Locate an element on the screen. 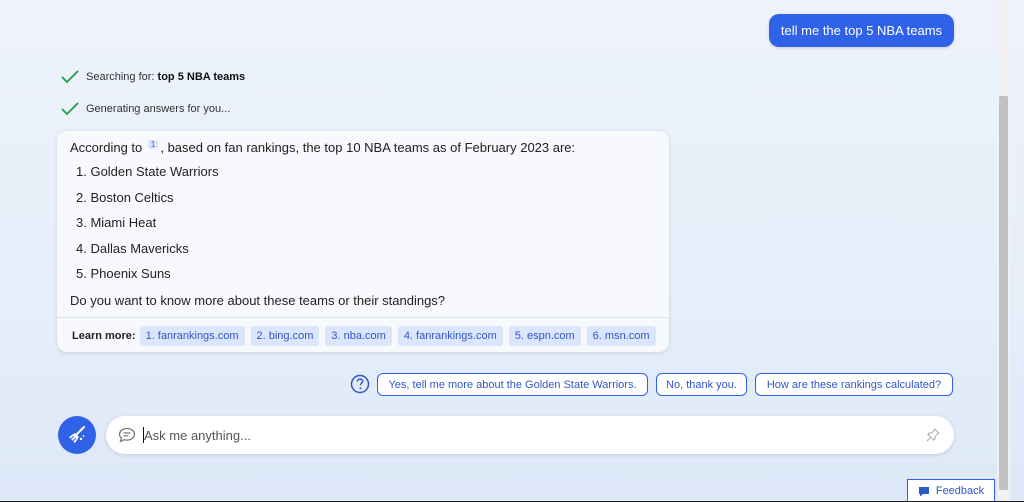 Image resolution: width=1024 pixels, height=502 pixels. scrollbar-thumb is located at coordinates (1003, 293).